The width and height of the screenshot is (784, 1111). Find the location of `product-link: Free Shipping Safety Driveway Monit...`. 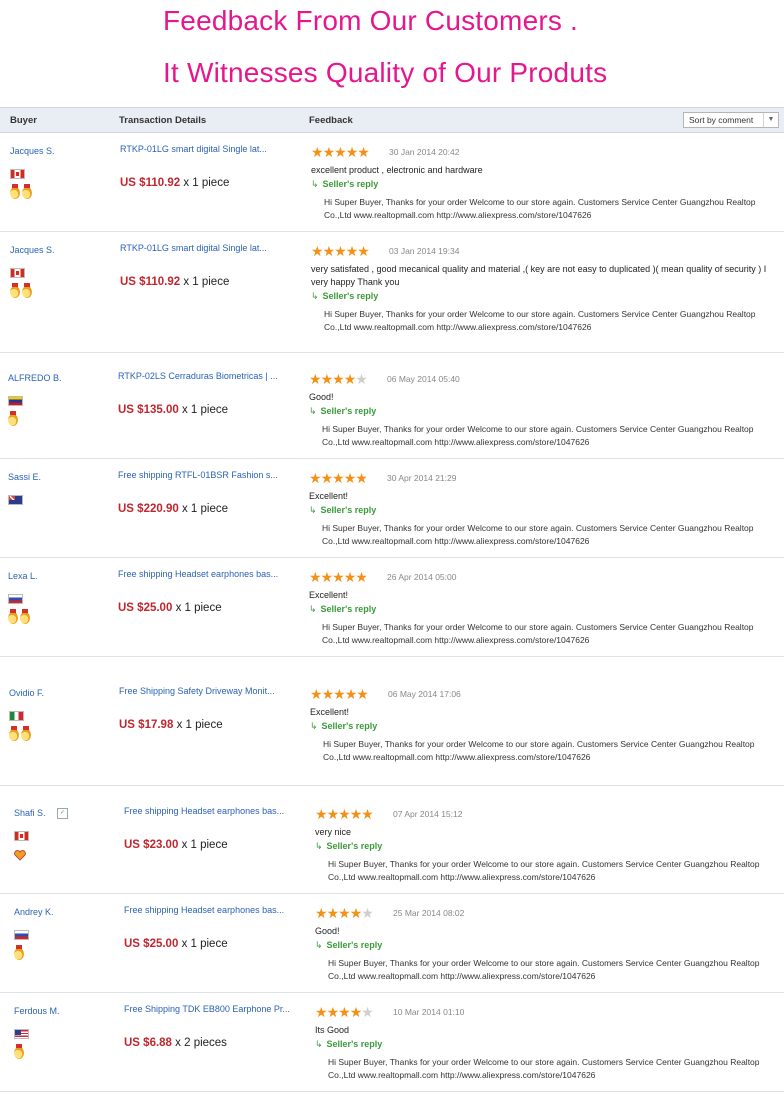

product-link: Free Shipping Safety Driveway Monit... is located at coordinates (209, 691).